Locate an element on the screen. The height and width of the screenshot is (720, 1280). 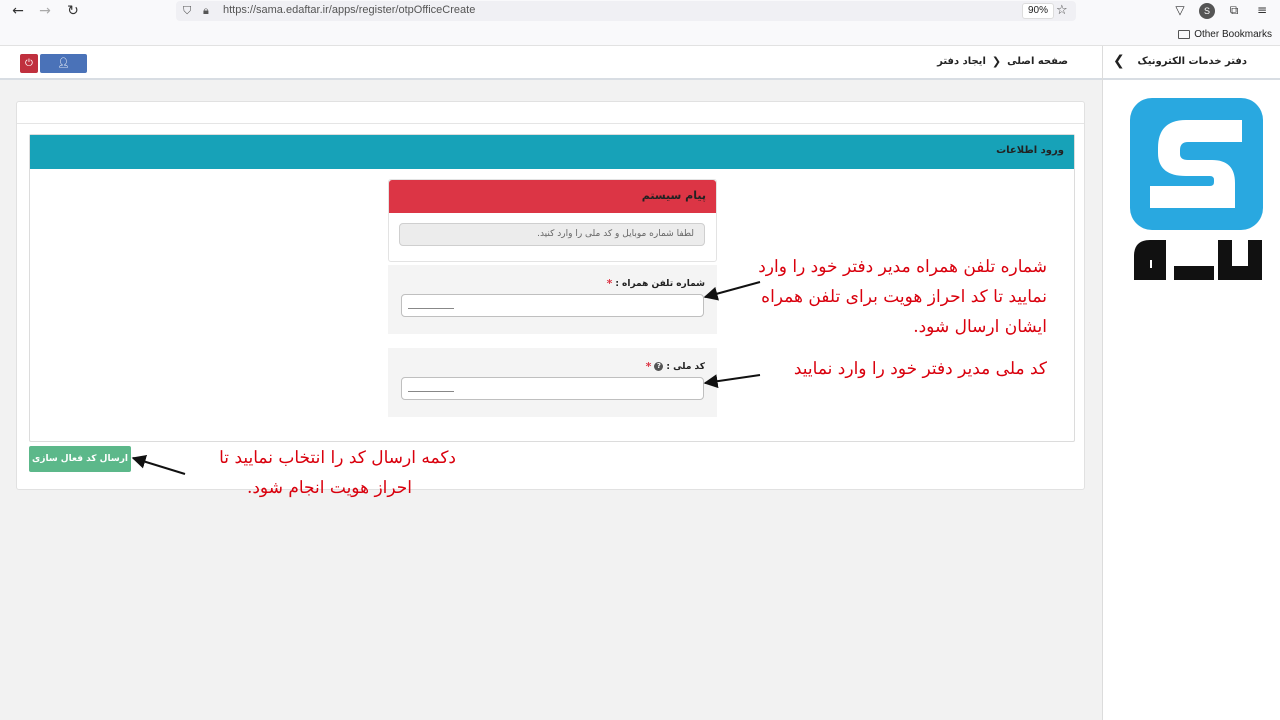
phone-label-text: شماره تلفن همراه : is located at coordinates (660, 283).